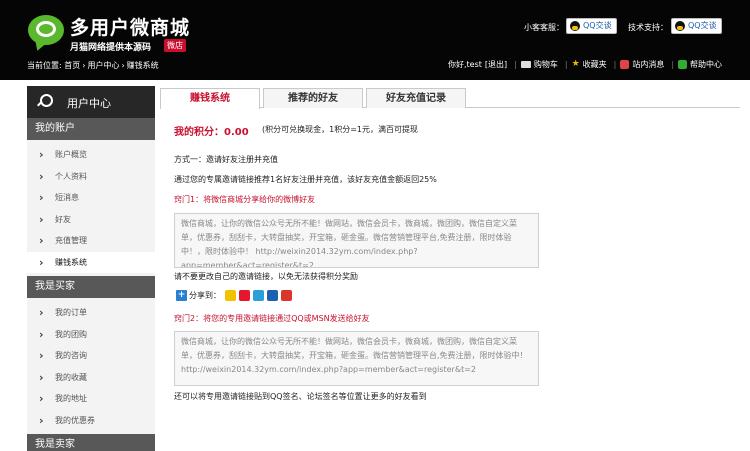 The width and height of the screenshot is (750, 451). What do you see at coordinates (205, 295) in the screenshot?
I see `share-to-label: 分享到：` at bounding box center [205, 295].